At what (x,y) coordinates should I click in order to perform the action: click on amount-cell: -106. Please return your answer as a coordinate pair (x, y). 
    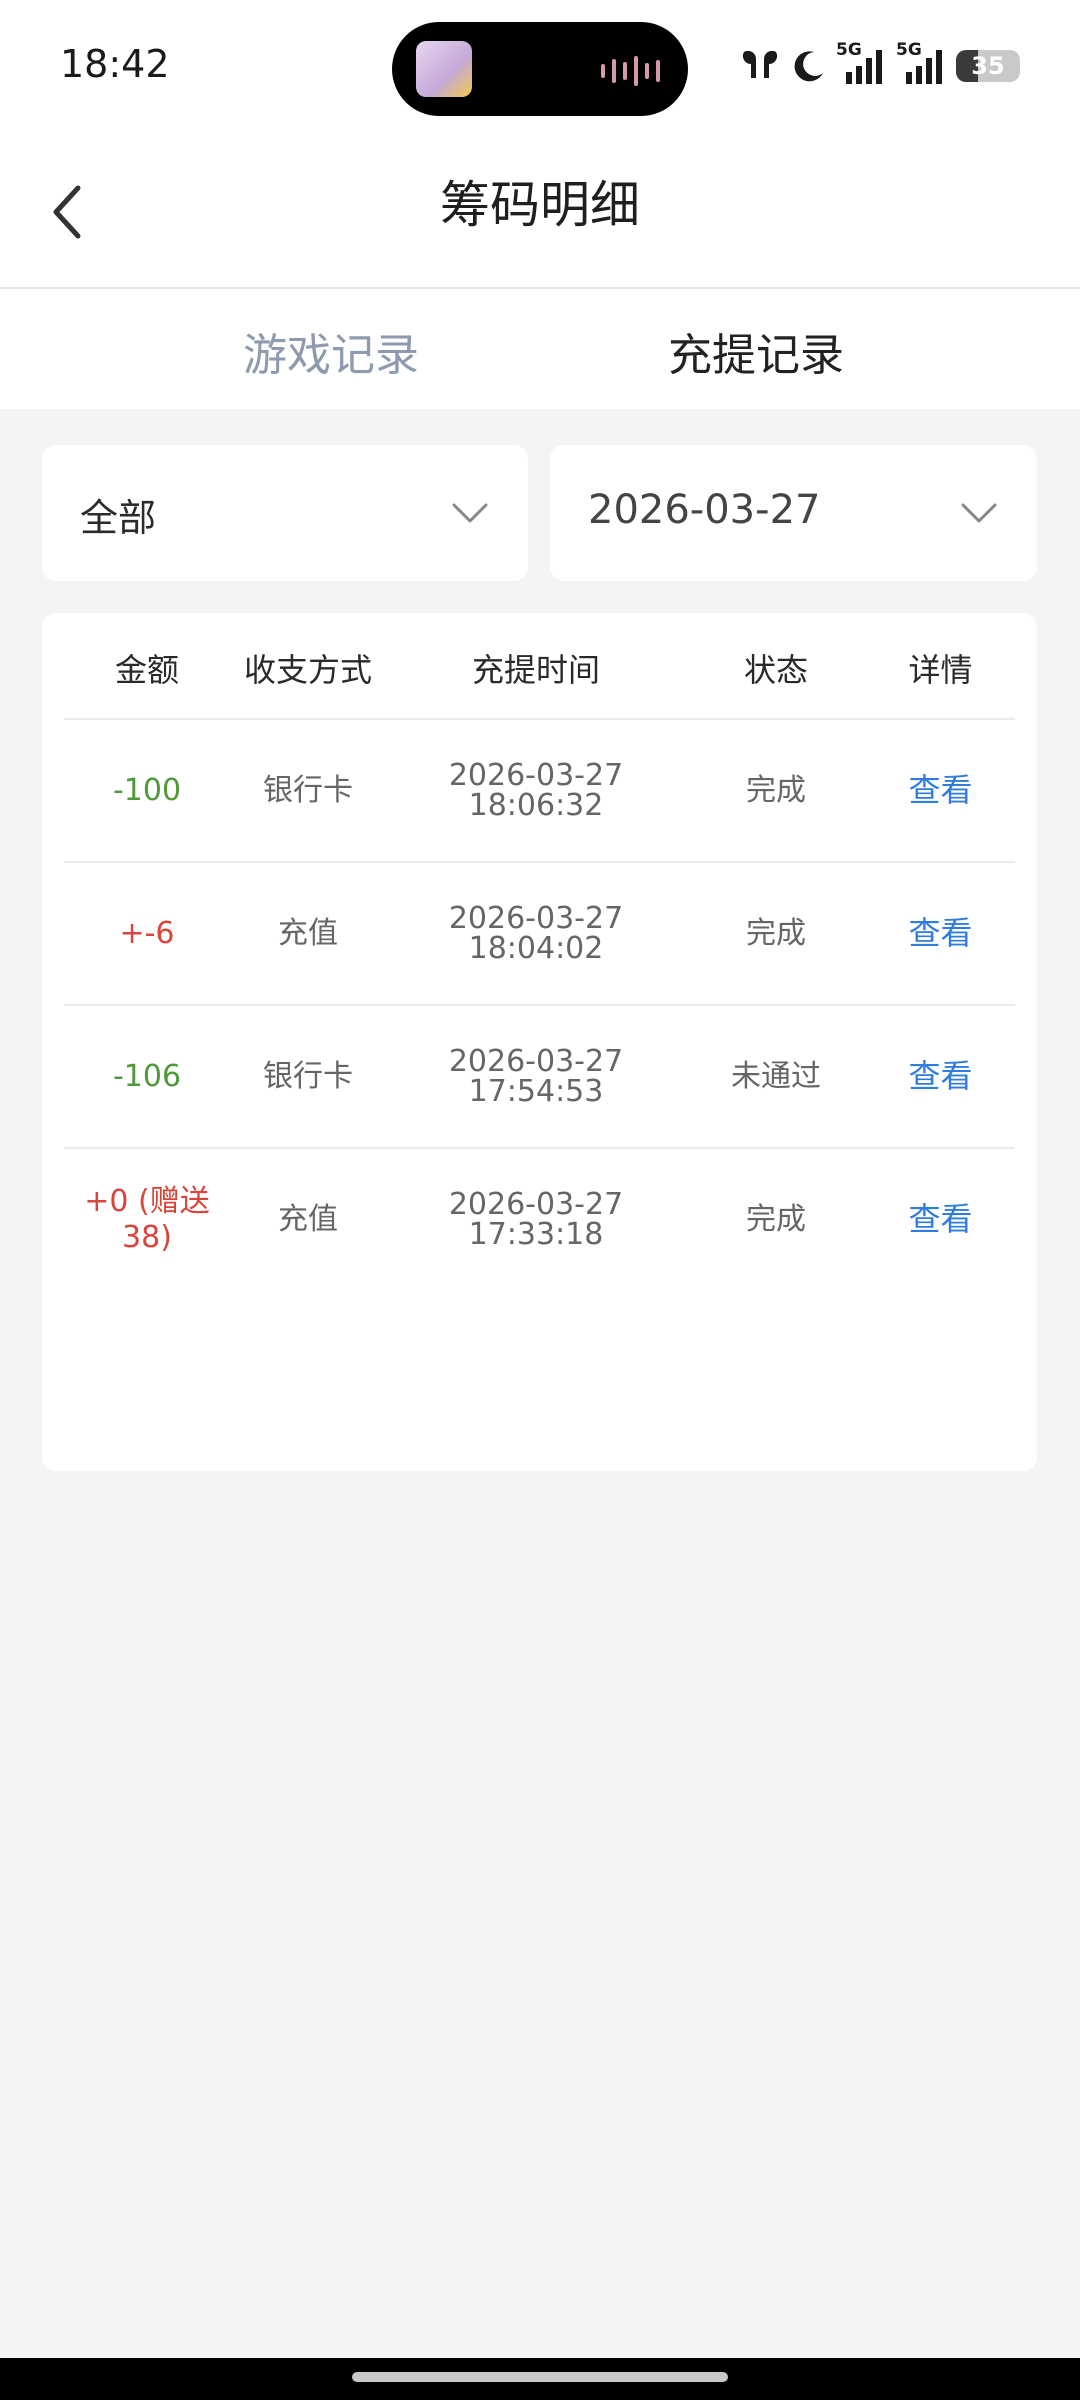
    Looking at the image, I should click on (147, 1076).